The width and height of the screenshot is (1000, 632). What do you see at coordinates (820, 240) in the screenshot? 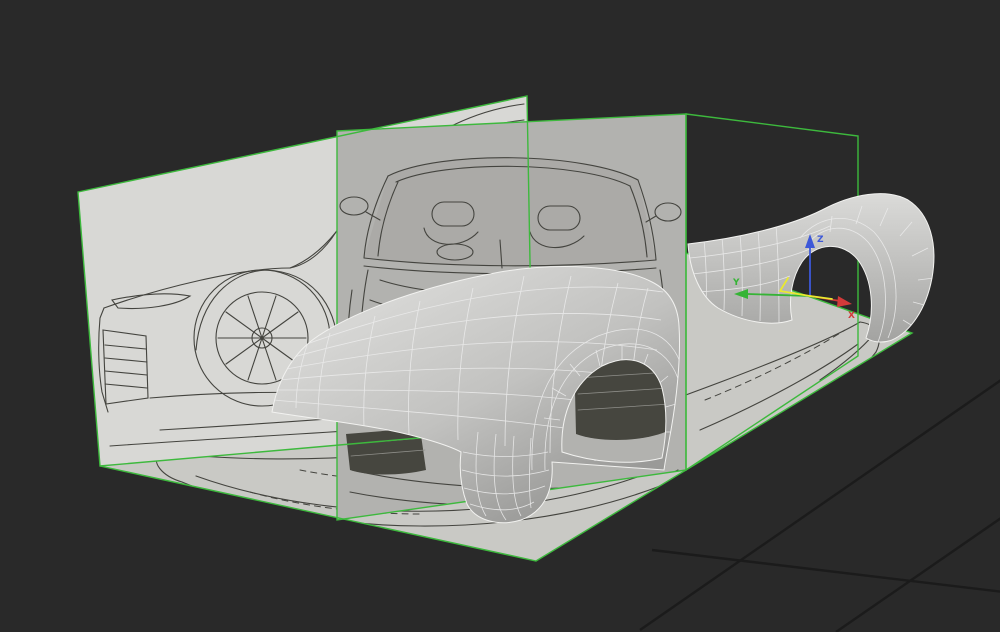
I see `gizmo-z-label: Z` at bounding box center [820, 240].